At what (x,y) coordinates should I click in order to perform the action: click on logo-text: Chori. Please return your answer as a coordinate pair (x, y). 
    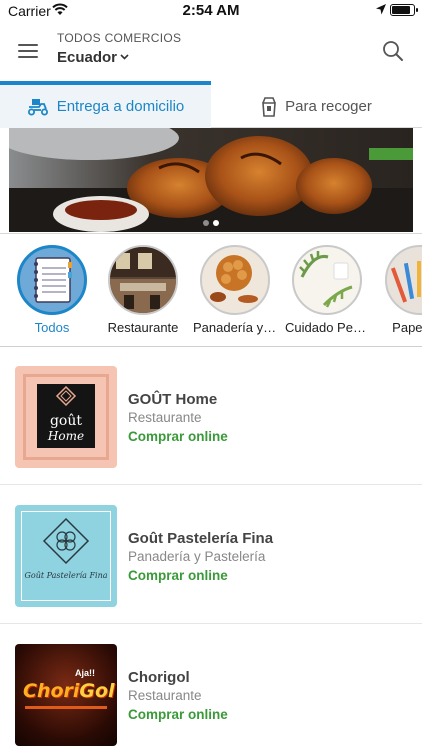
    Looking at the image, I should click on (51, 691).